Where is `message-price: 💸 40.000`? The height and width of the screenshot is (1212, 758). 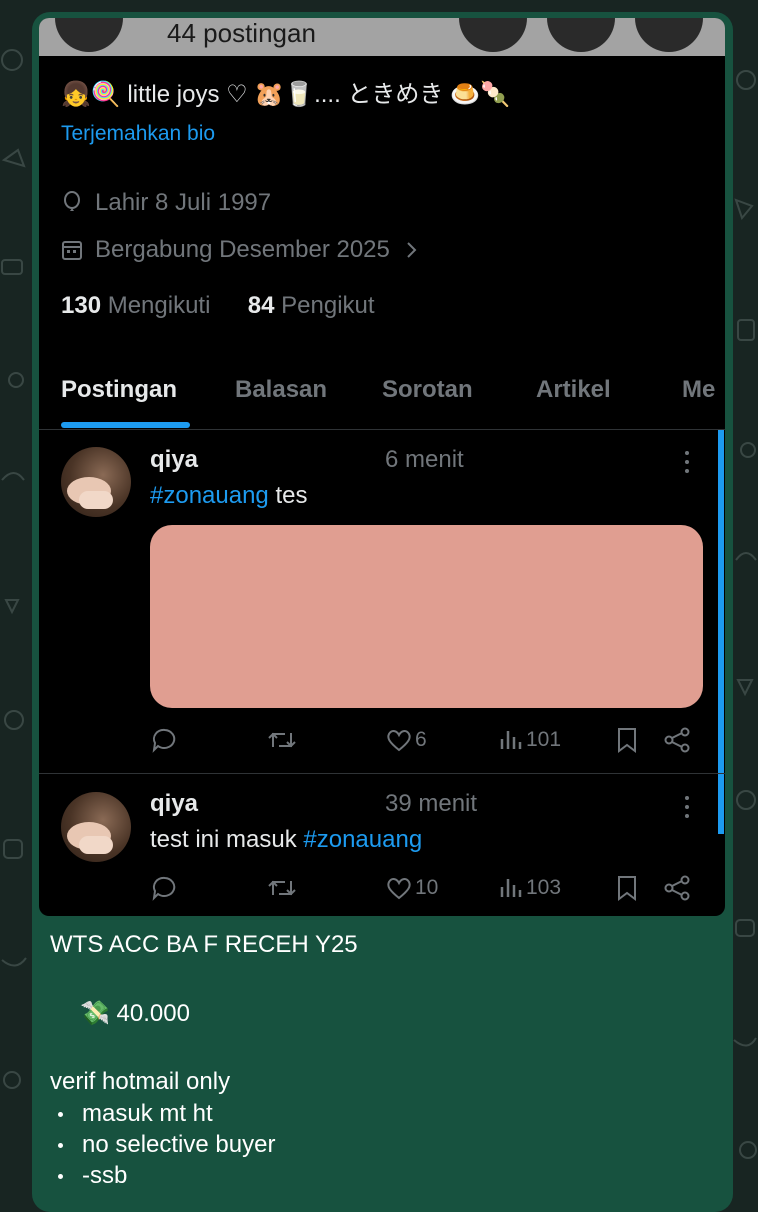 message-price: 💸 40.000 is located at coordinates (135, 1013).